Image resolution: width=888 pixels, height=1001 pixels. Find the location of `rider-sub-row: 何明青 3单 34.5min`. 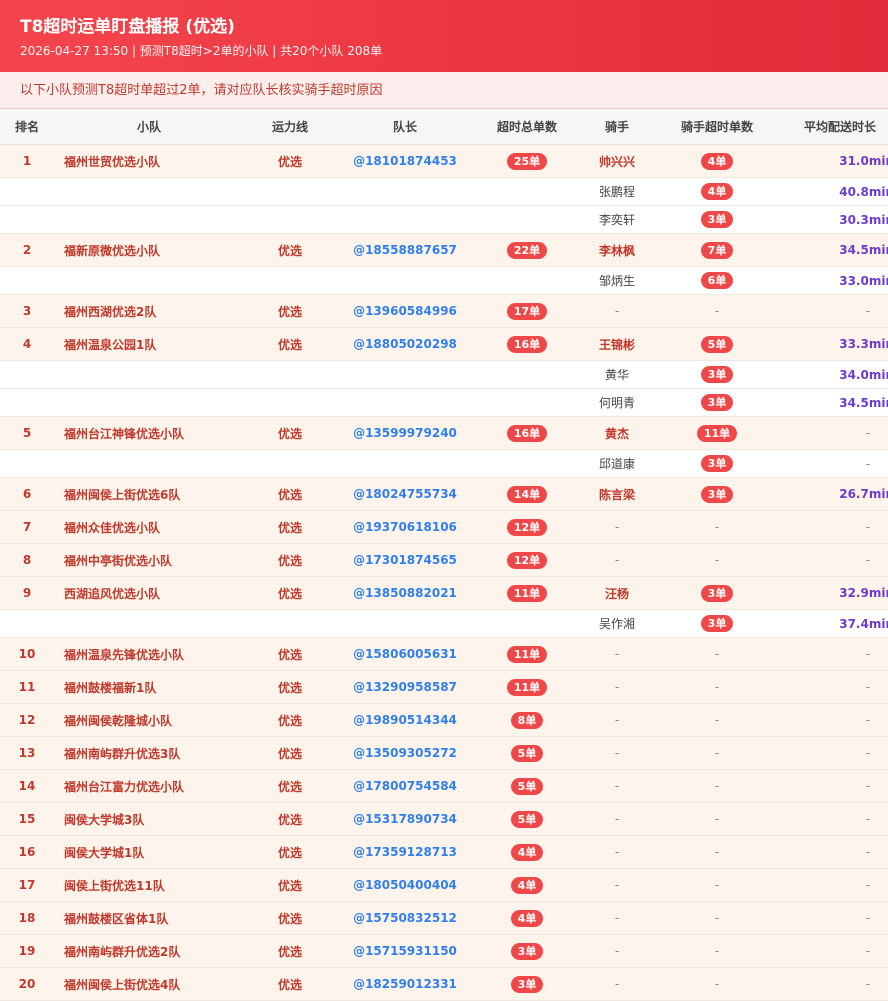

rider-sub-row: 何明青 3单 34.5min is located at coordinates (444, 402).